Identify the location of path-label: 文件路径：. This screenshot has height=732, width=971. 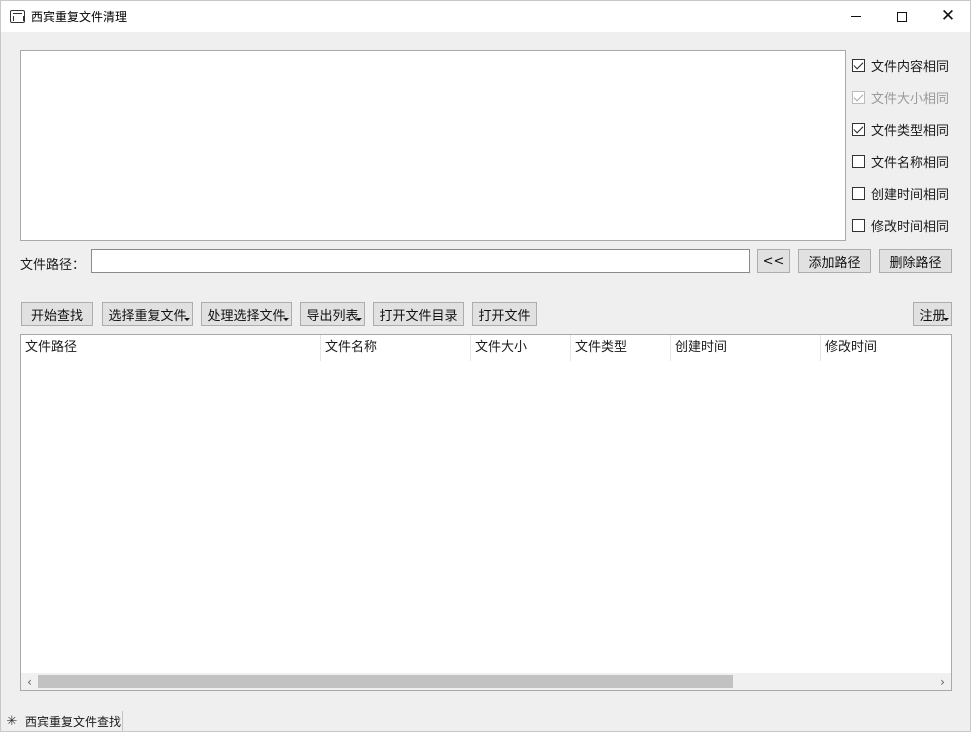
(53, 265).